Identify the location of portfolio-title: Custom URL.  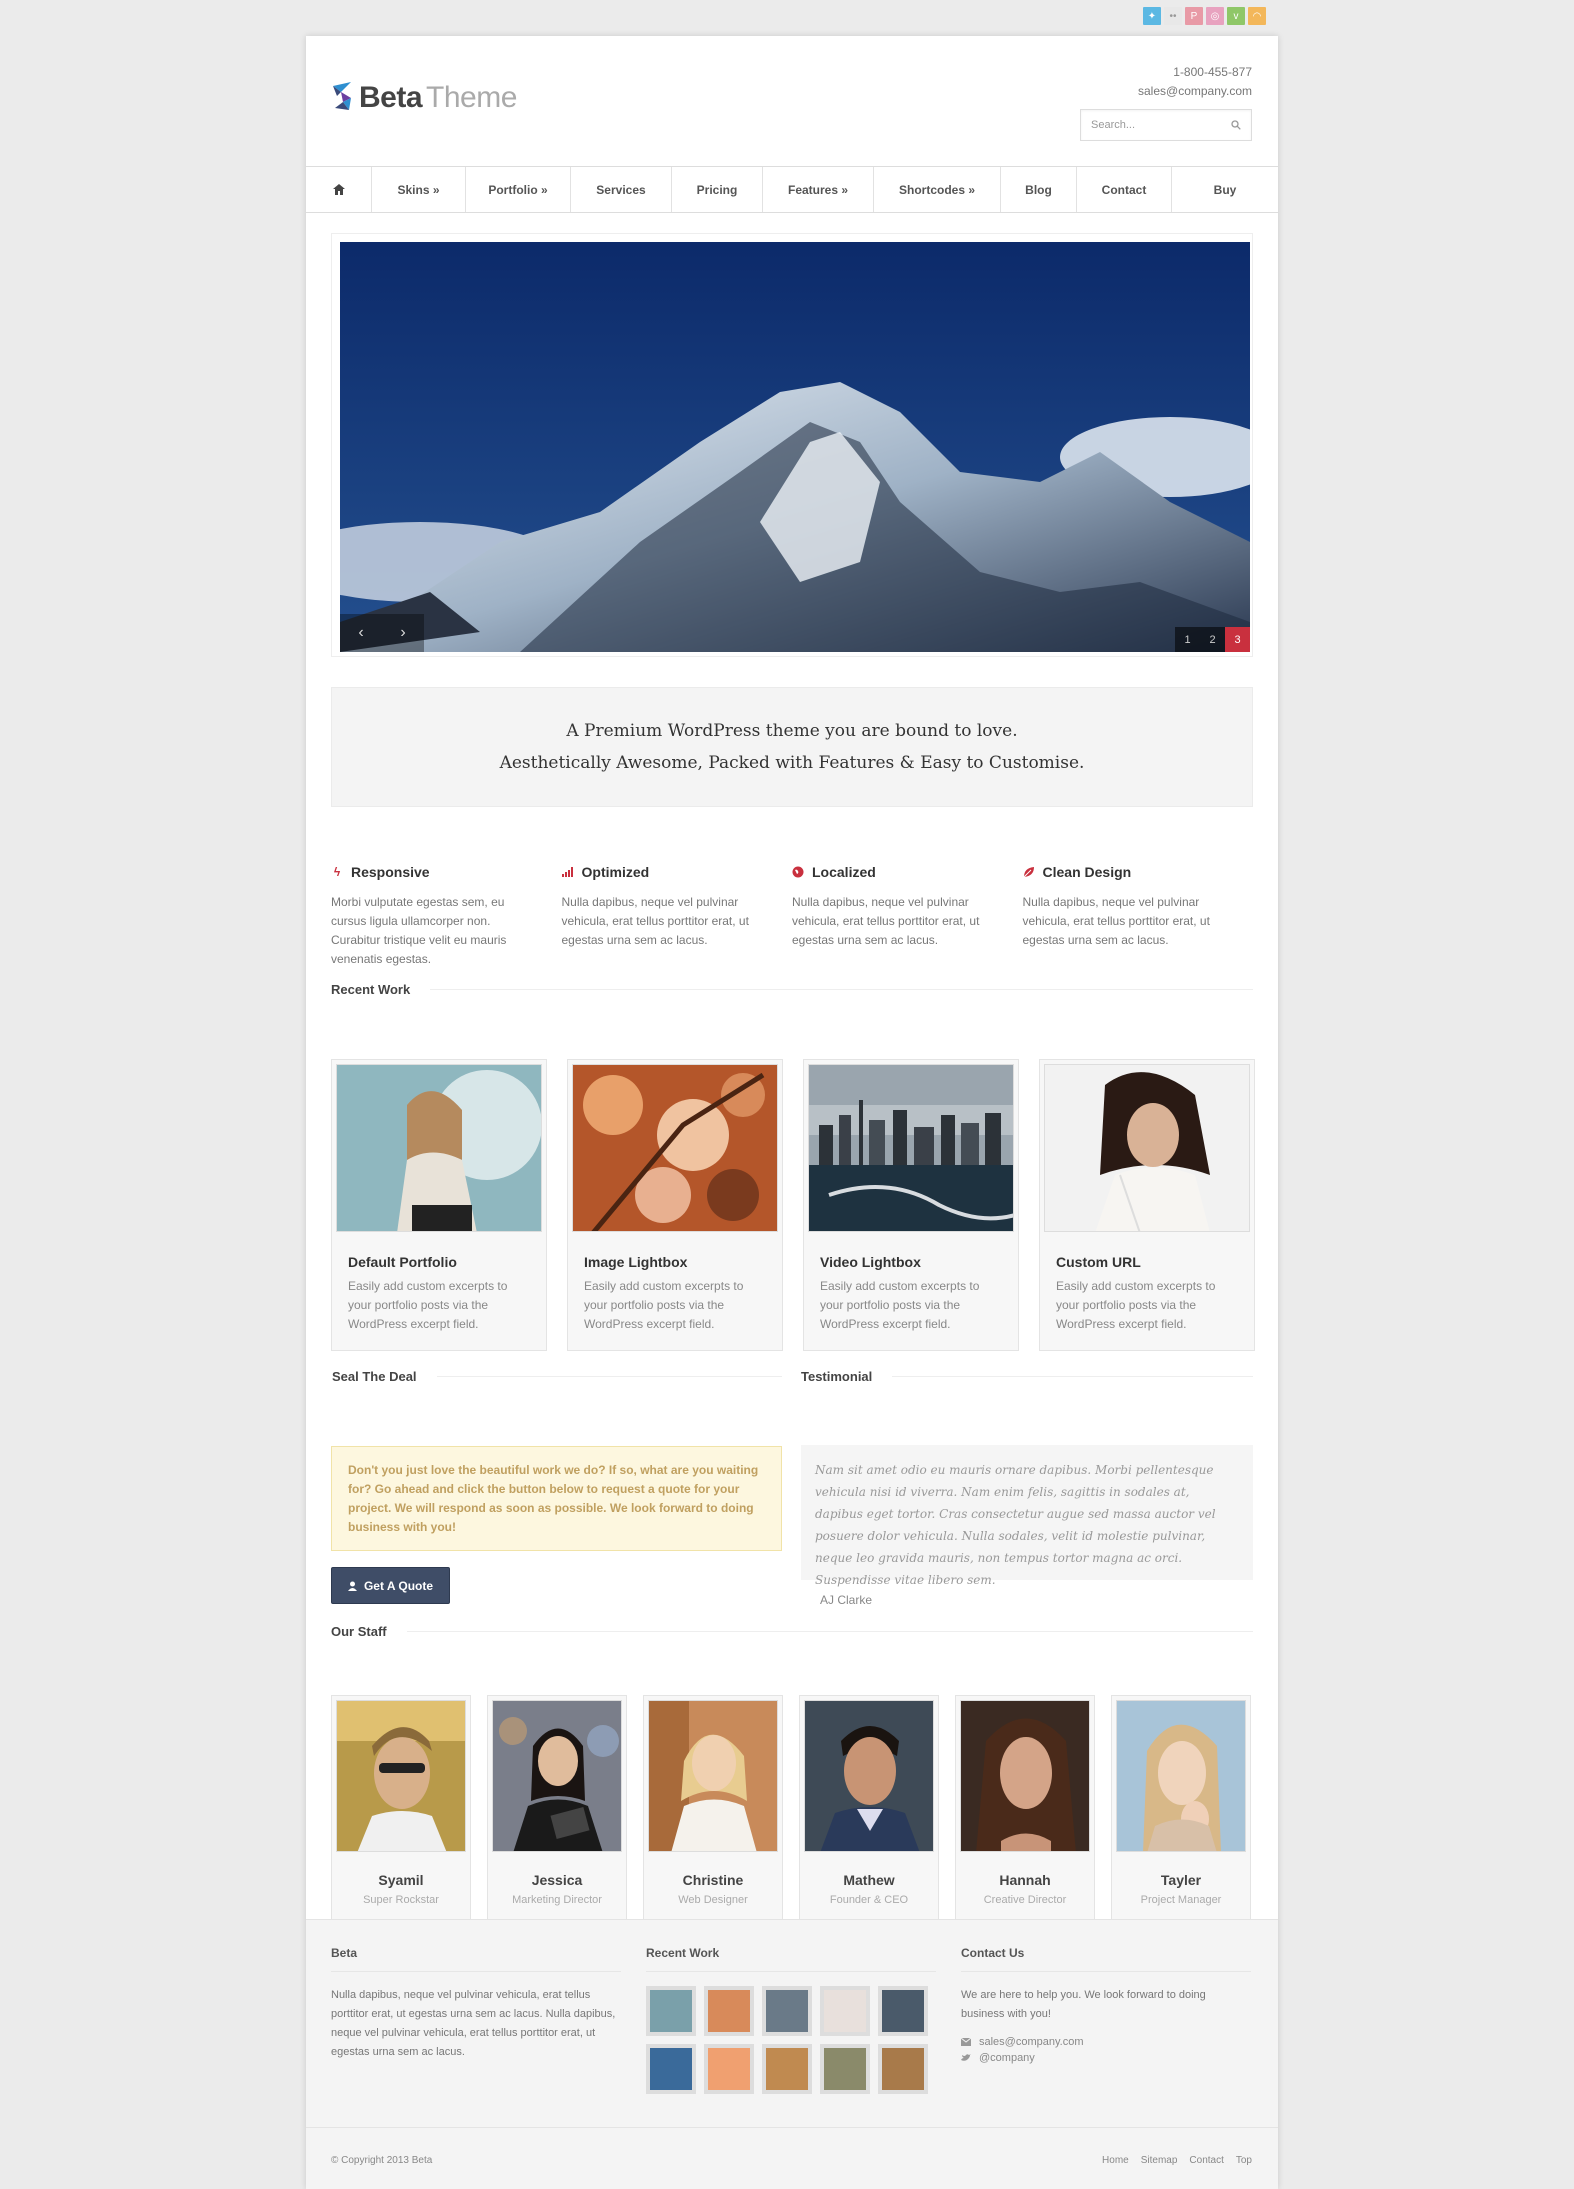
(1147, 1262).